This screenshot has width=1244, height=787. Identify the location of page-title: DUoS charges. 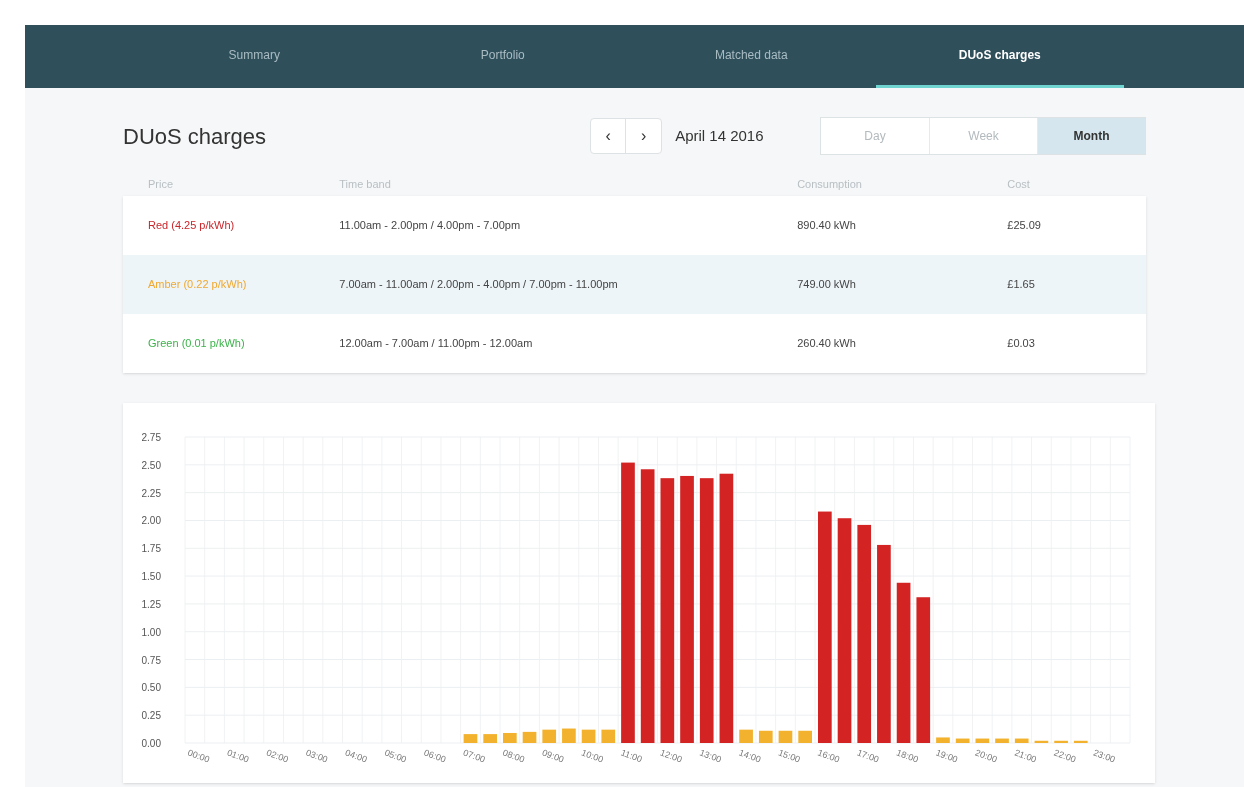
(195, 136).